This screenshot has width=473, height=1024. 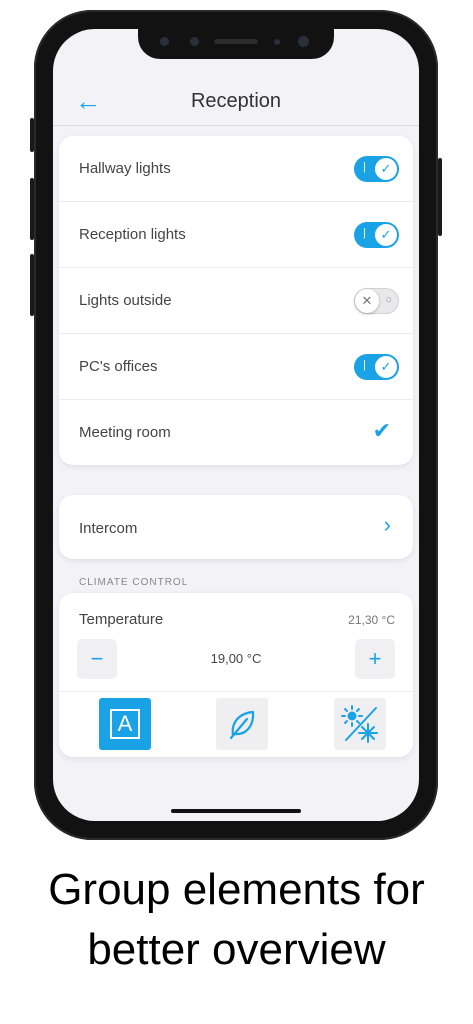 I want to click on notch, so click(x=236, y=44).